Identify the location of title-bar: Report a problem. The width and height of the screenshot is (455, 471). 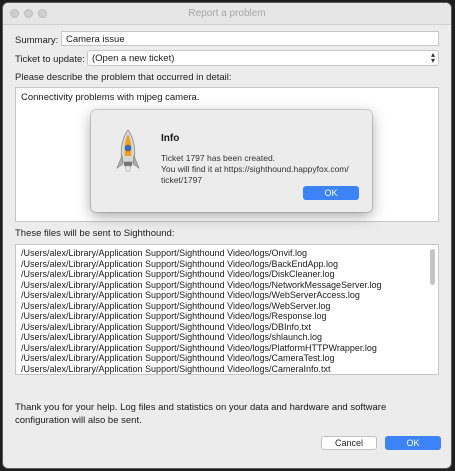
(227, 14).